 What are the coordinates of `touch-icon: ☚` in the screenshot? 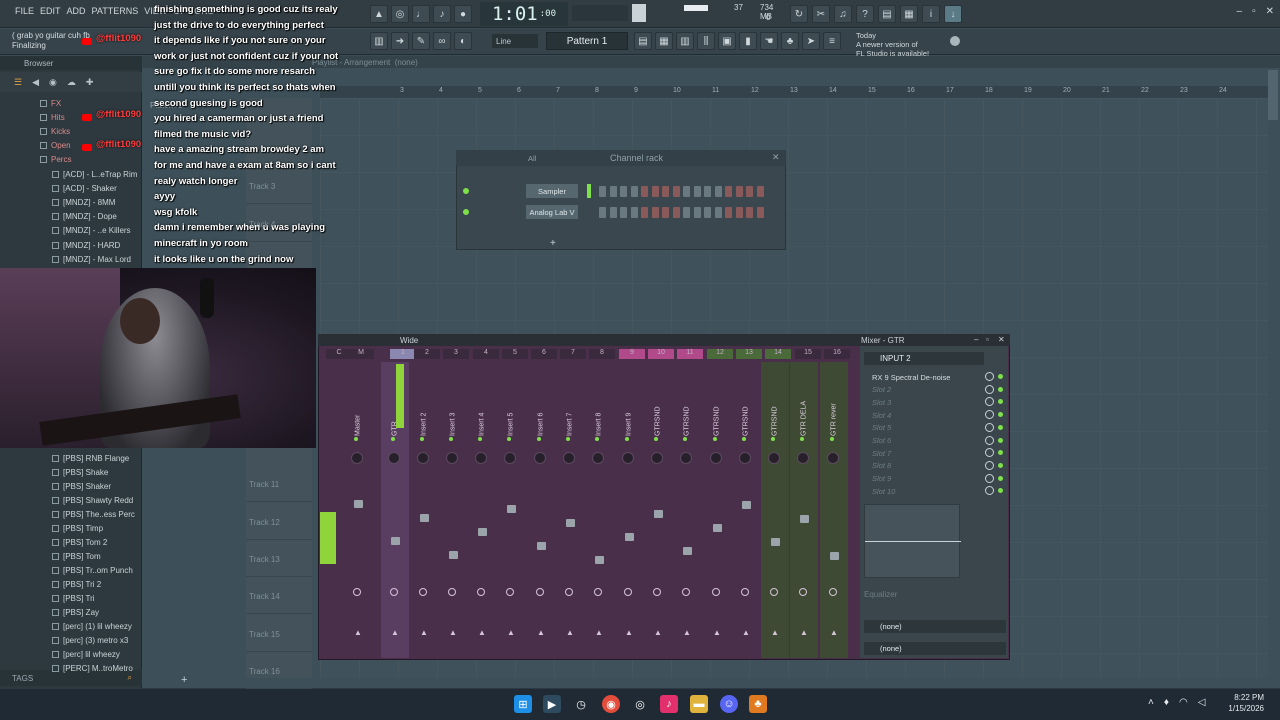 It's located at (769, 41).